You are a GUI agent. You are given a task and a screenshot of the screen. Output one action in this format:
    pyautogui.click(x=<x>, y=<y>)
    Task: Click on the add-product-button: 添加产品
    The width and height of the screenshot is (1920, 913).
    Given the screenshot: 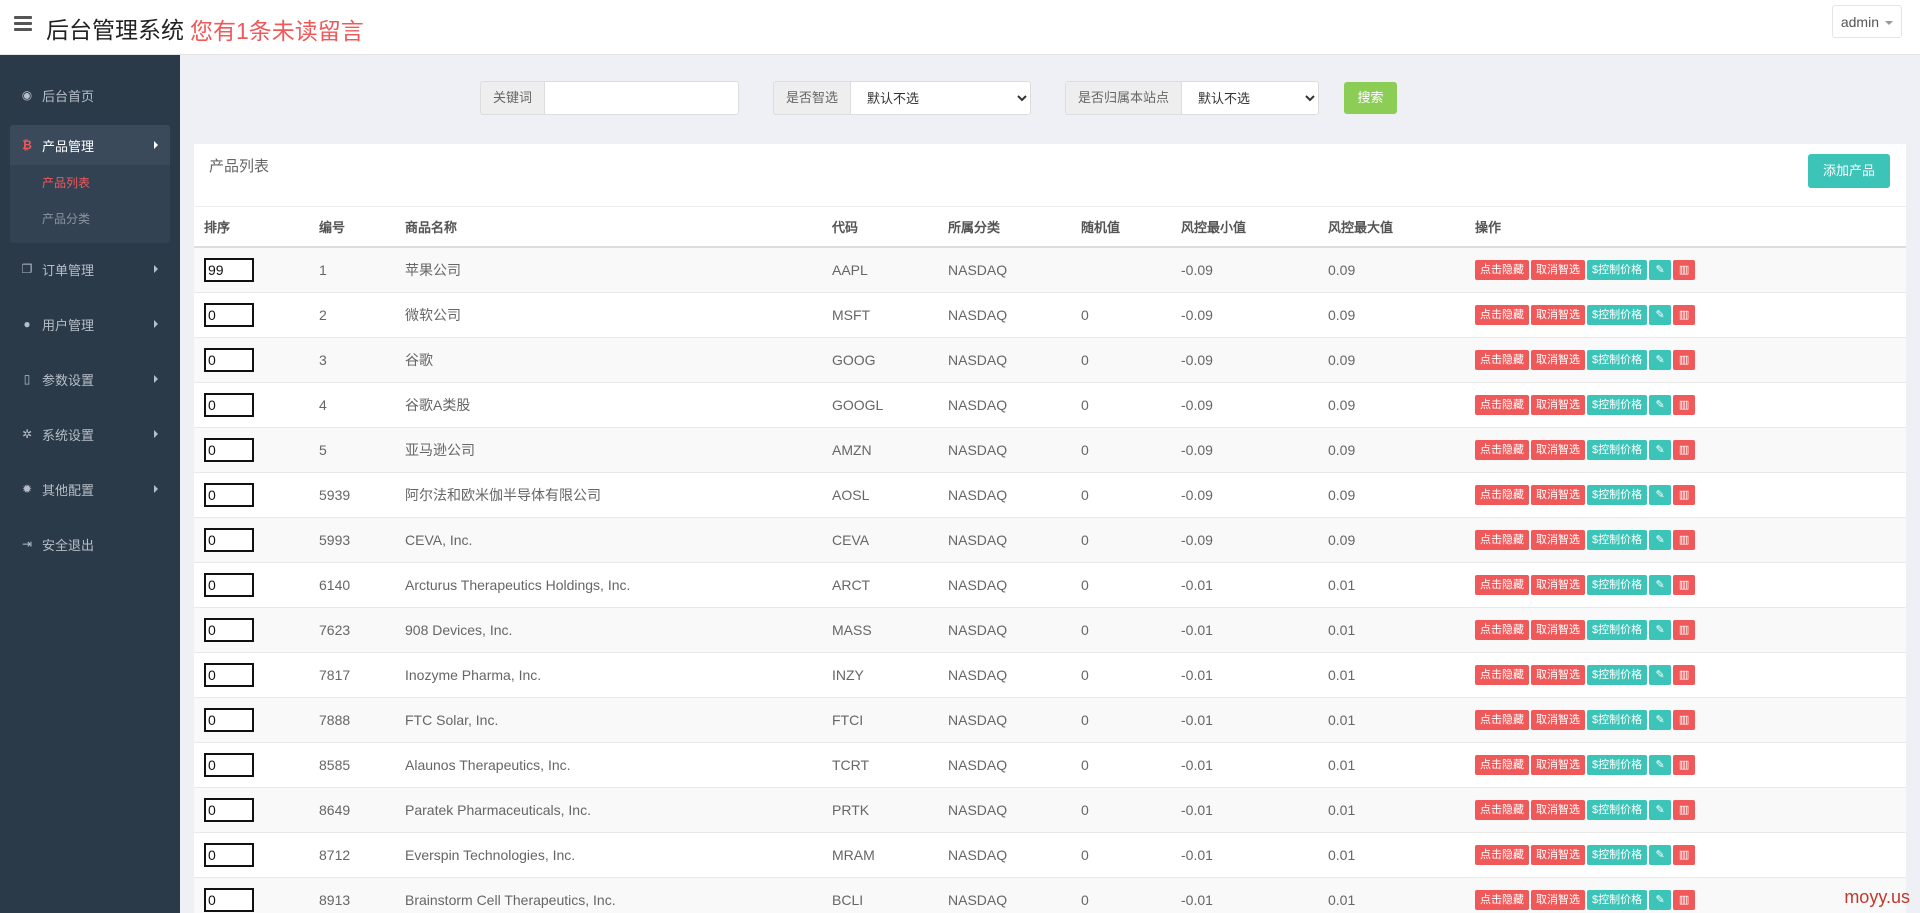 What is the action you would take?
    pyautogui.click(x=1849, y=171)
    